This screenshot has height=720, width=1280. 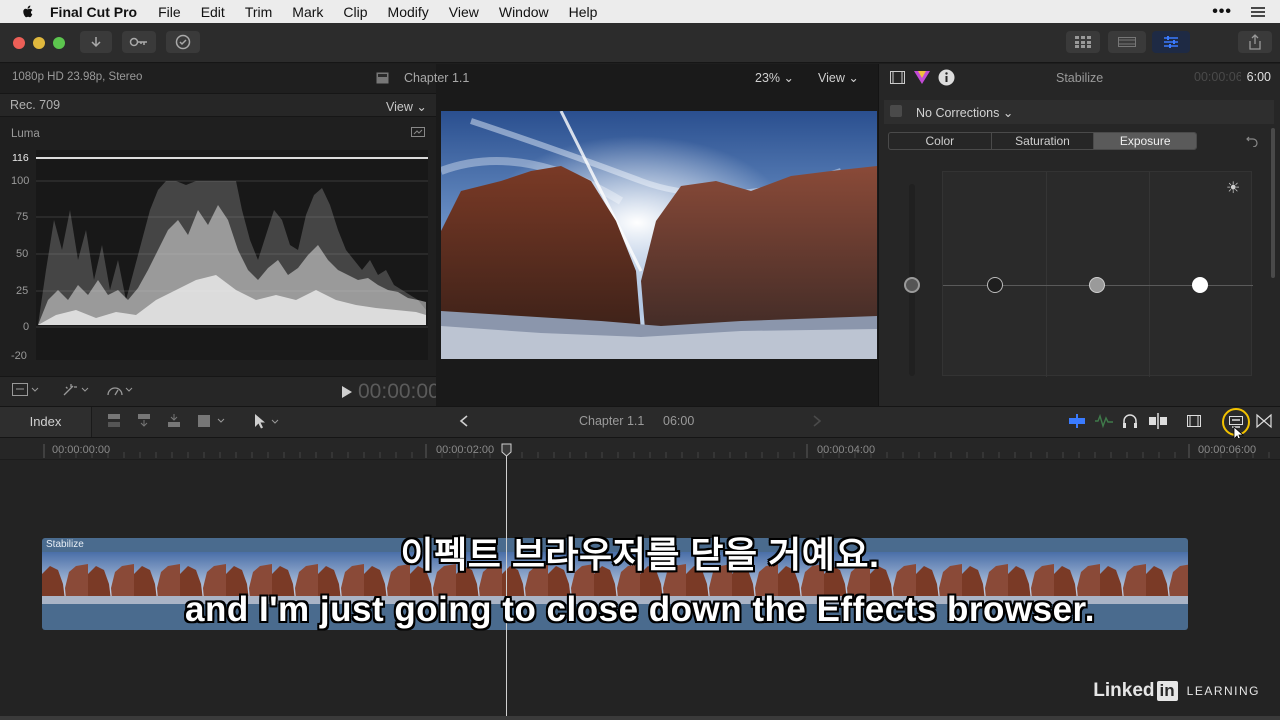 What do you see at coordinates (1097, 274) in the screenshot?
I see `exposure-board` at bounding box center [1097, 274].